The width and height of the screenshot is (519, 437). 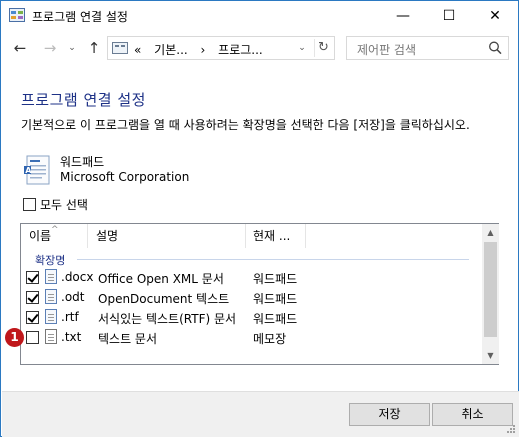 I want to click on maximize-button: ☐, so click(x=449, y=16).